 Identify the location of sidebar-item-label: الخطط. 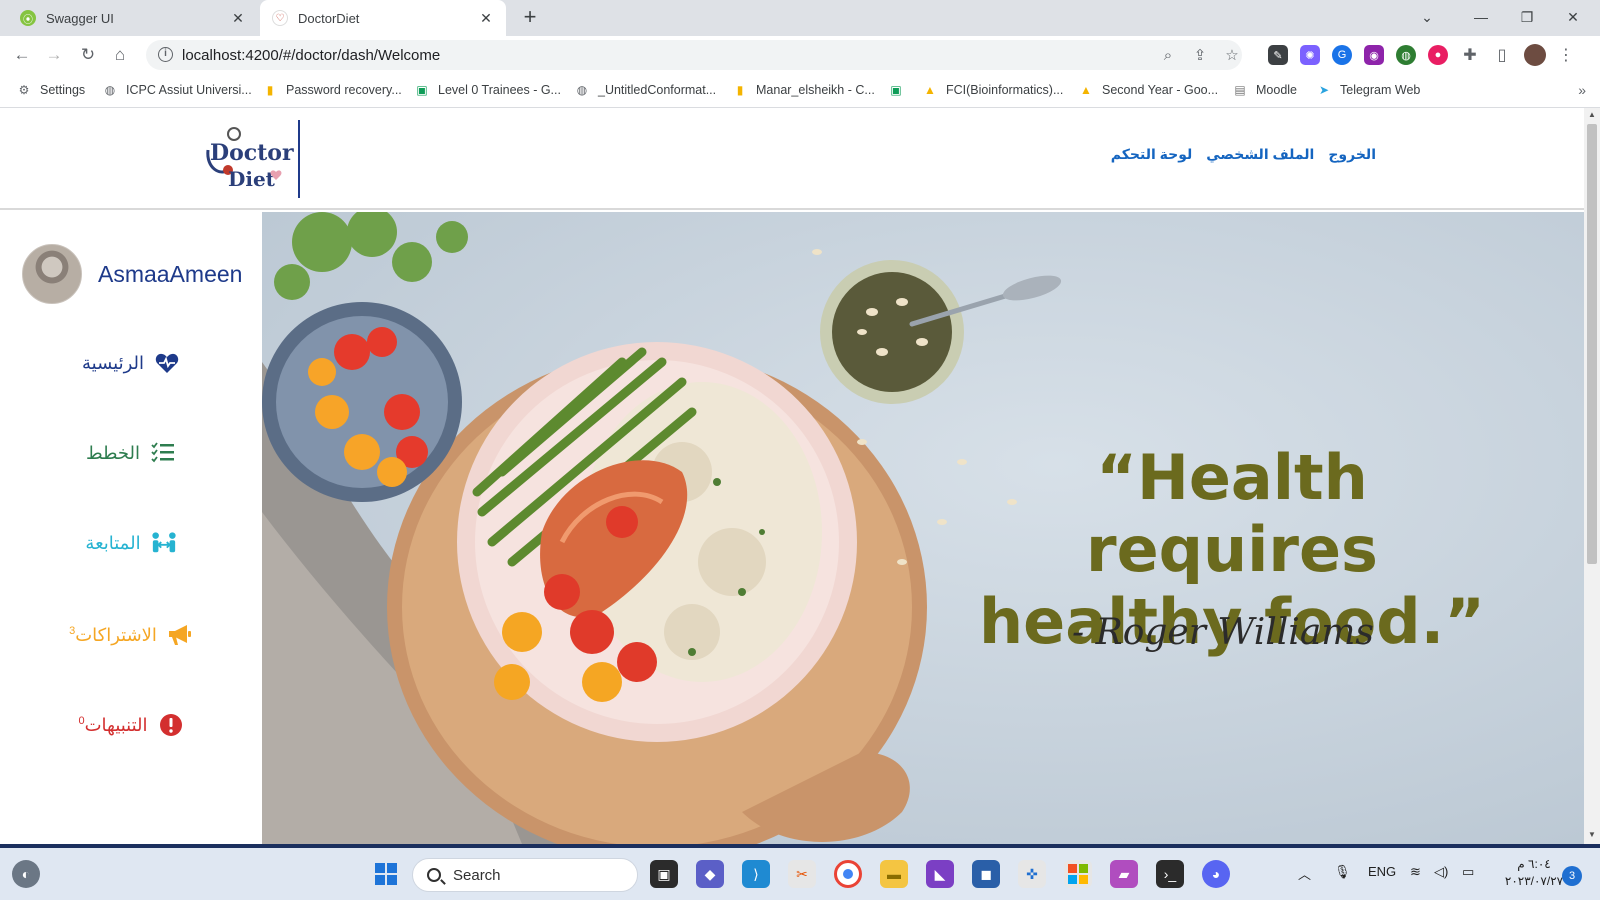
(113, 452).